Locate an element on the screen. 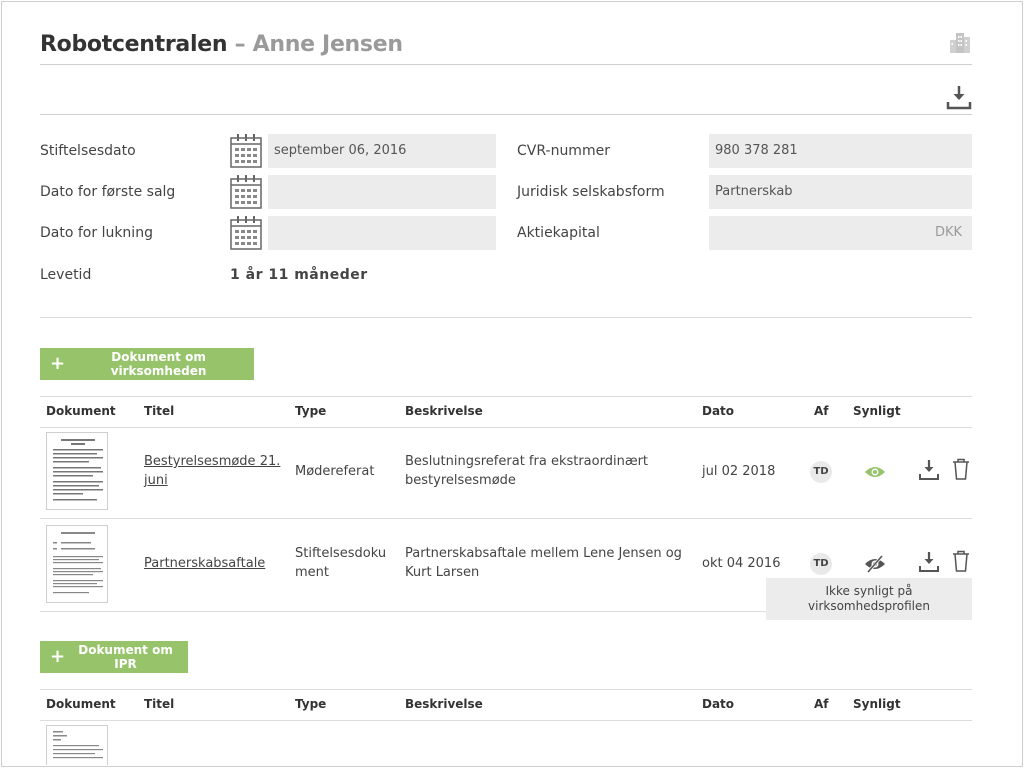 The width and height of the screenshot is (1024, 768). page-title: Robotcentralen – Anne Jensen is located at coordinates (221, 44).